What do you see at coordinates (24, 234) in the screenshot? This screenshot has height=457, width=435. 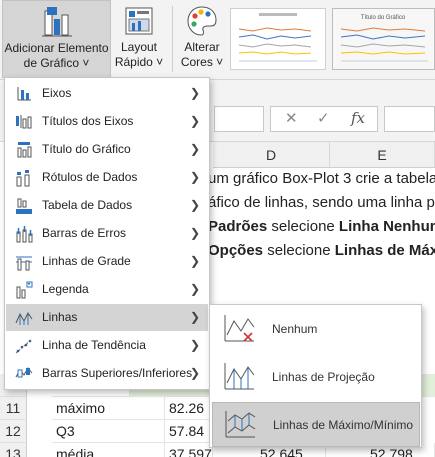 I see `error-bars-icon` at bounding box center [24, 234].